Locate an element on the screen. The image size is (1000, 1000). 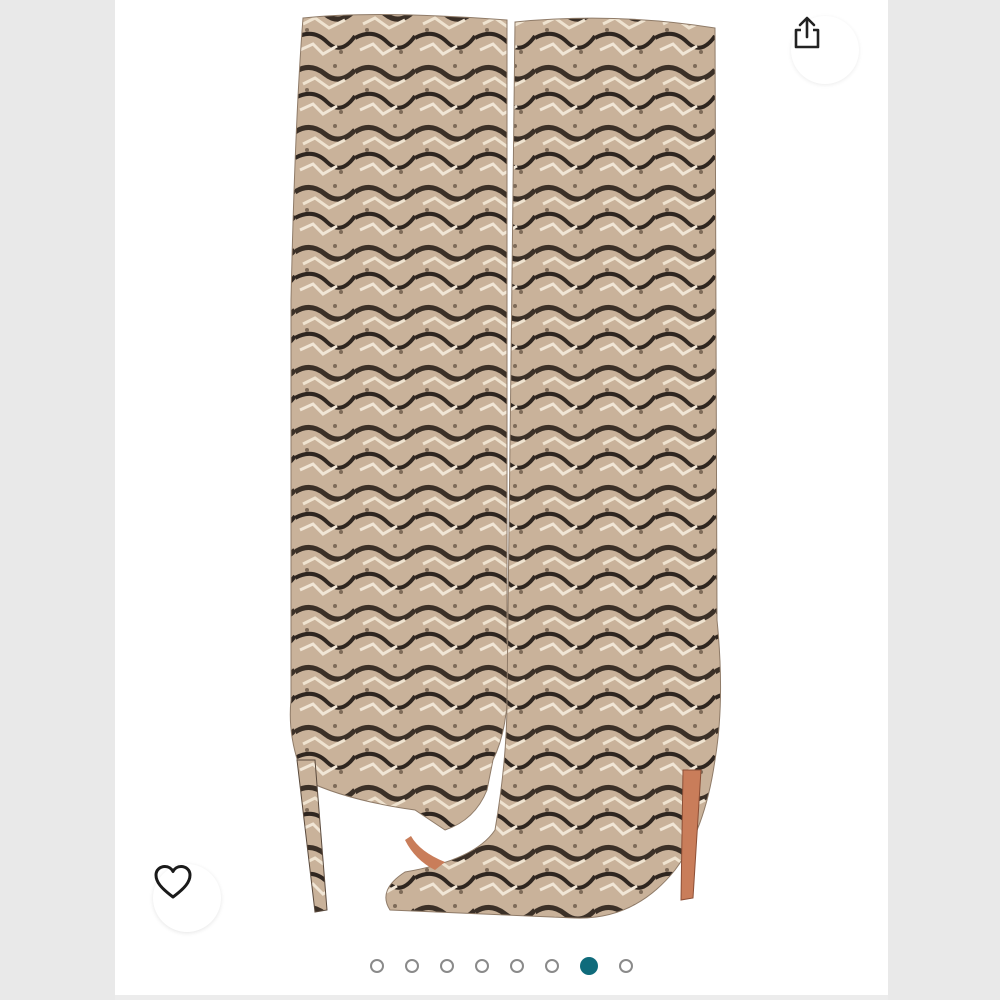
heart-outline-icon is located at coordinates (173, 882).